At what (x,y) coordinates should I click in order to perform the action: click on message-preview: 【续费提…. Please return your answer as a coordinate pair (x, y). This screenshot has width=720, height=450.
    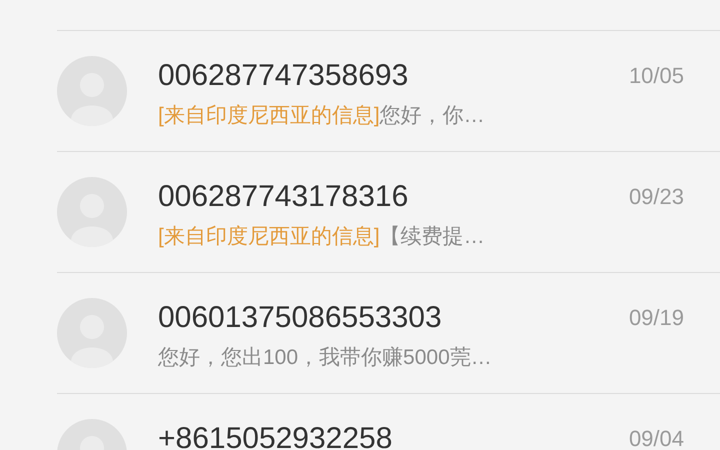
    Looking at the image, I should click on (432, 237).